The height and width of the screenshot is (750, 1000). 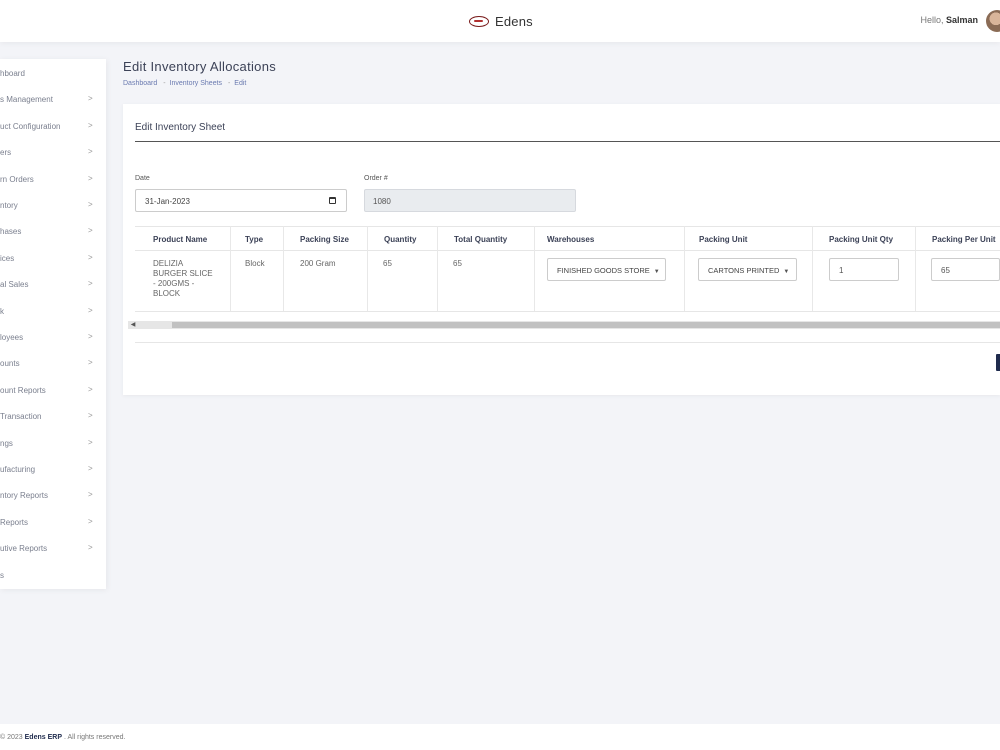 What do you see at coordinates (53, 231) in the screenshot?
I see `sidebar-item: hases >` at bounding box center [53, 231].